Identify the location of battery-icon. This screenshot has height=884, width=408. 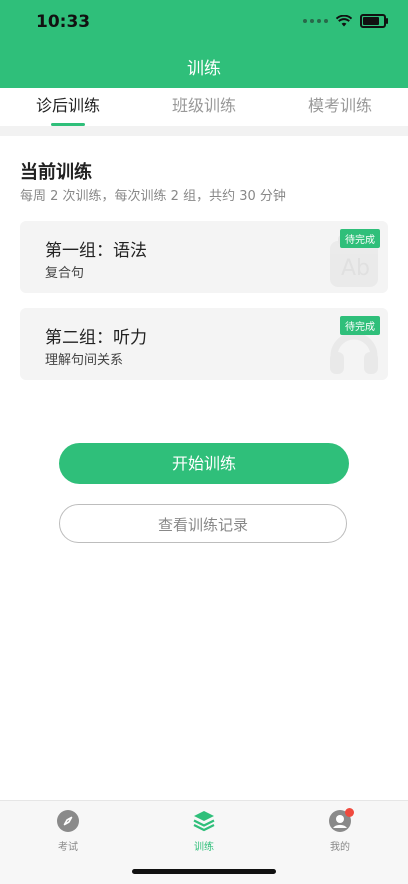
(374, 21).